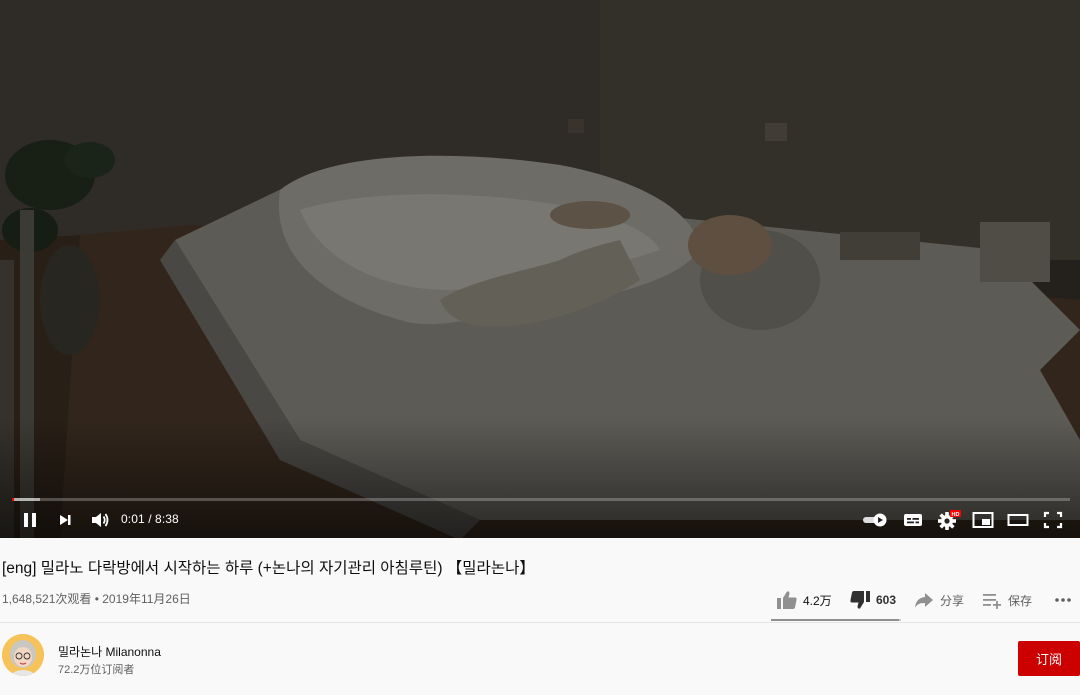 The image size is (1080, 695). Describe the element at coordinates (540, 622) in the screenshot. I see `divider` at that location.